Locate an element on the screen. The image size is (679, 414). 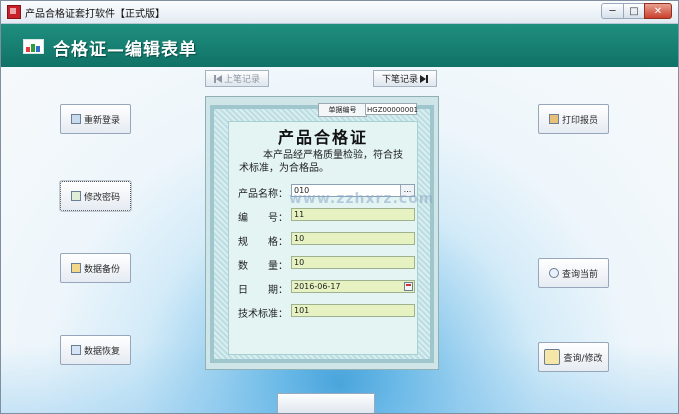
query-current-button: 查询当前 is located at coordinates (573, 273).